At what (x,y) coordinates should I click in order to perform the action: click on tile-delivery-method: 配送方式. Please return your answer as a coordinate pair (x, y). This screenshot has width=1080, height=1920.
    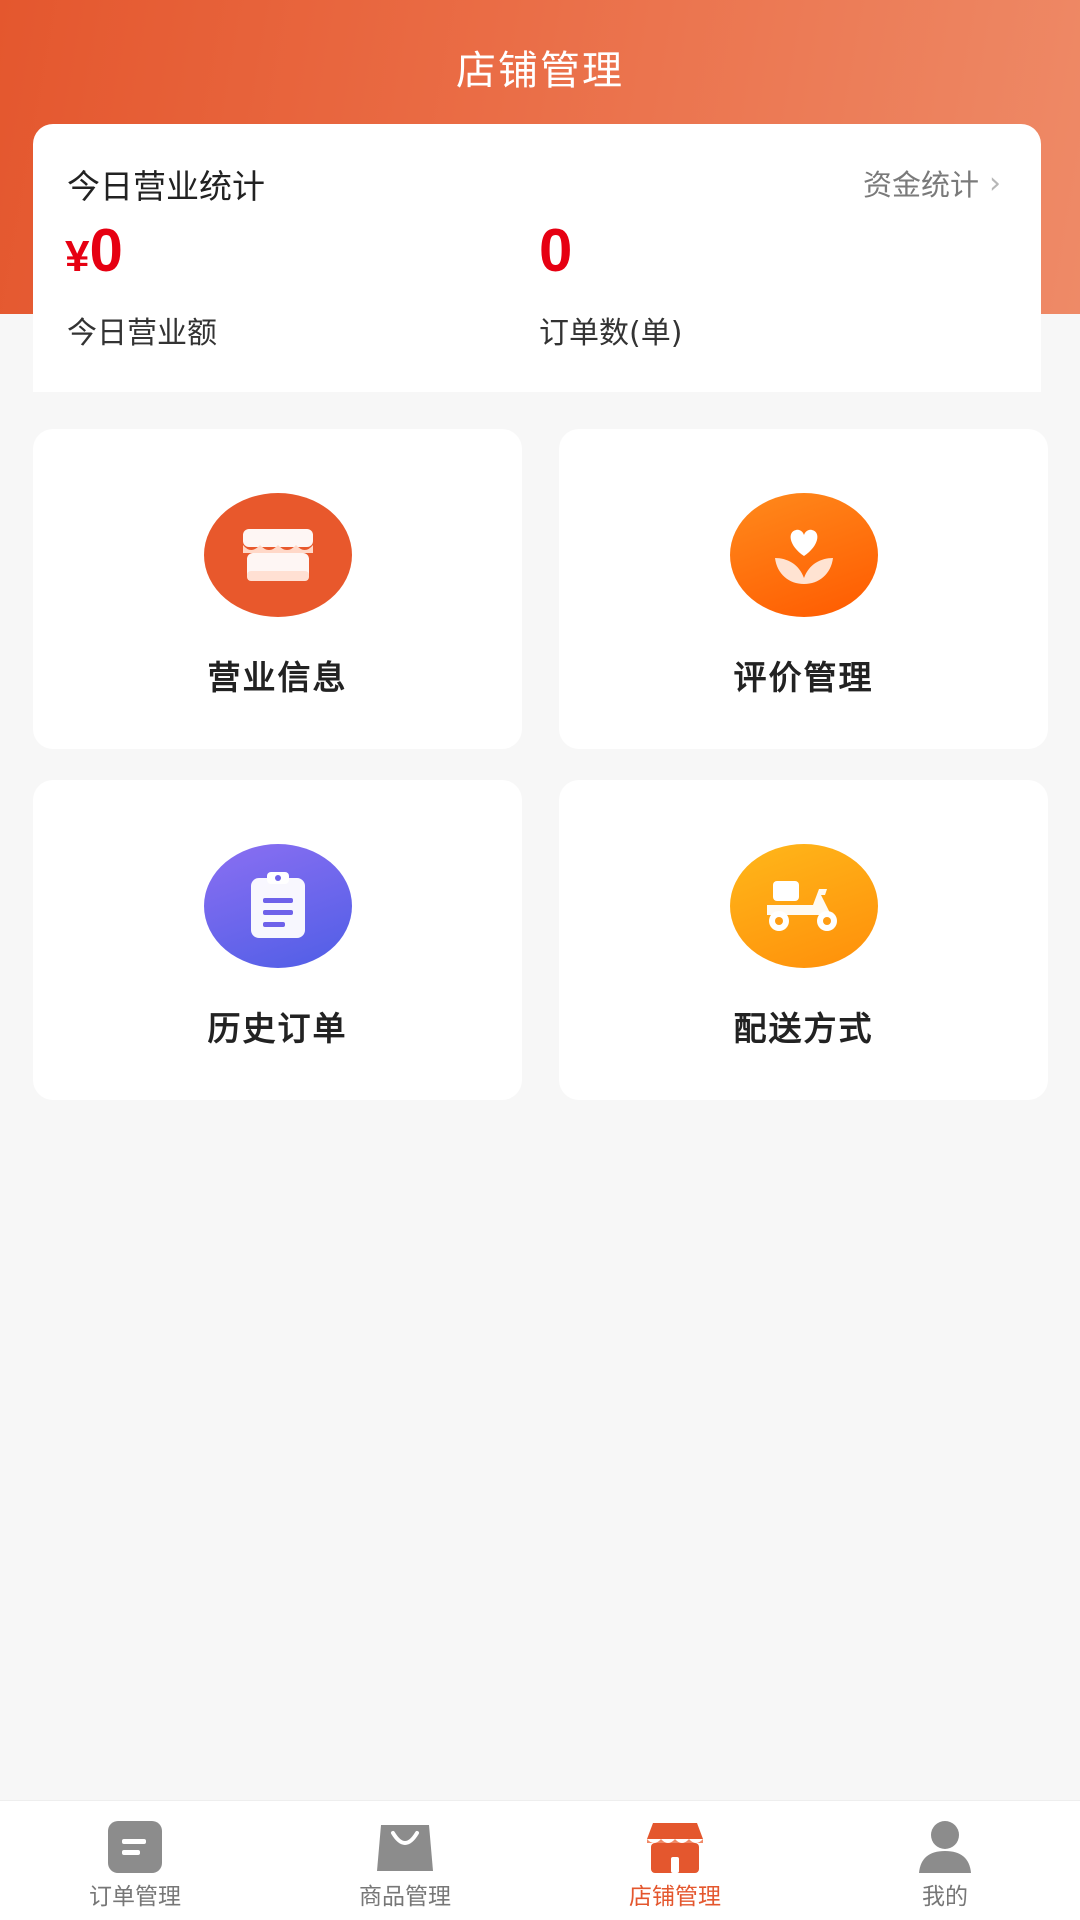
    Looking at the image, I should click on (803, 940).